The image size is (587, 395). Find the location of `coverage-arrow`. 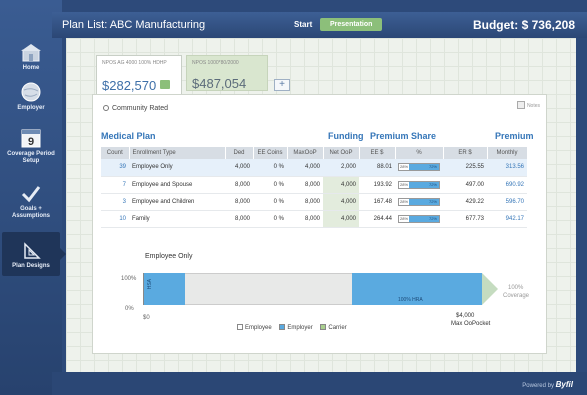

coverage-arrow is located at coordinates (490, 289).